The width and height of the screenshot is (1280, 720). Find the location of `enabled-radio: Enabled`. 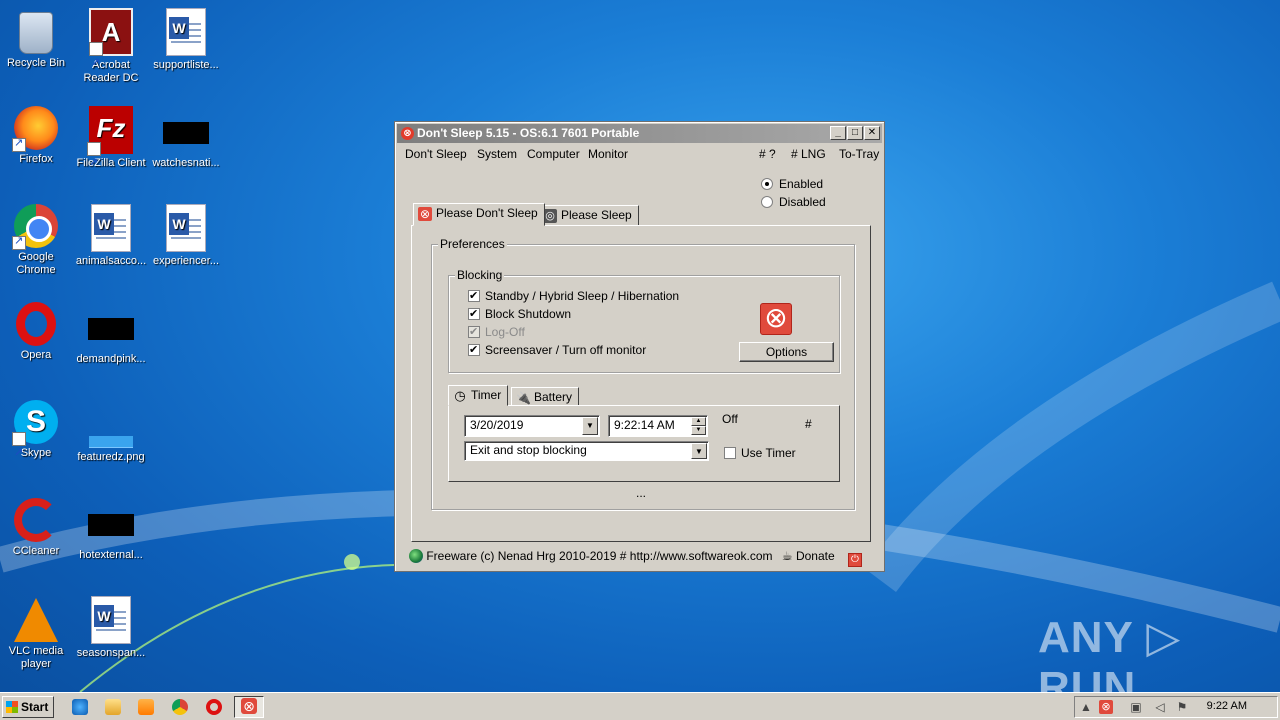

enabled-radio: Enabled is located at coordinates (793, 186).